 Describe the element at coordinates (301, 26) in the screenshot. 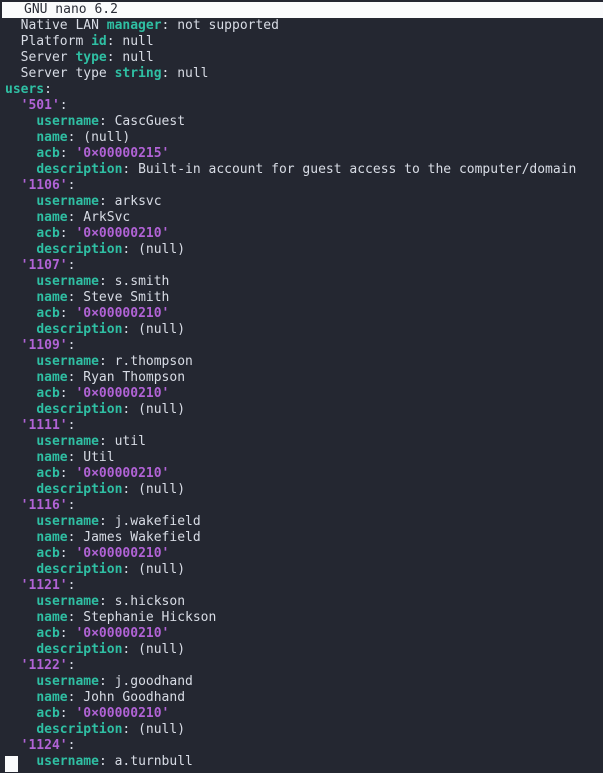

I see `header-line: Native LAN manager: not supported` at that location.